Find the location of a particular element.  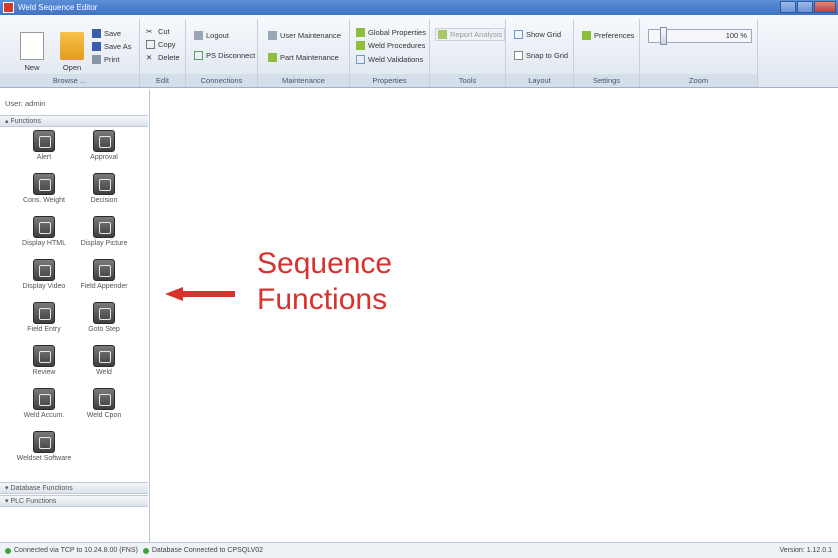

preferences-button: Preferences is located at coordinates (608, 35).